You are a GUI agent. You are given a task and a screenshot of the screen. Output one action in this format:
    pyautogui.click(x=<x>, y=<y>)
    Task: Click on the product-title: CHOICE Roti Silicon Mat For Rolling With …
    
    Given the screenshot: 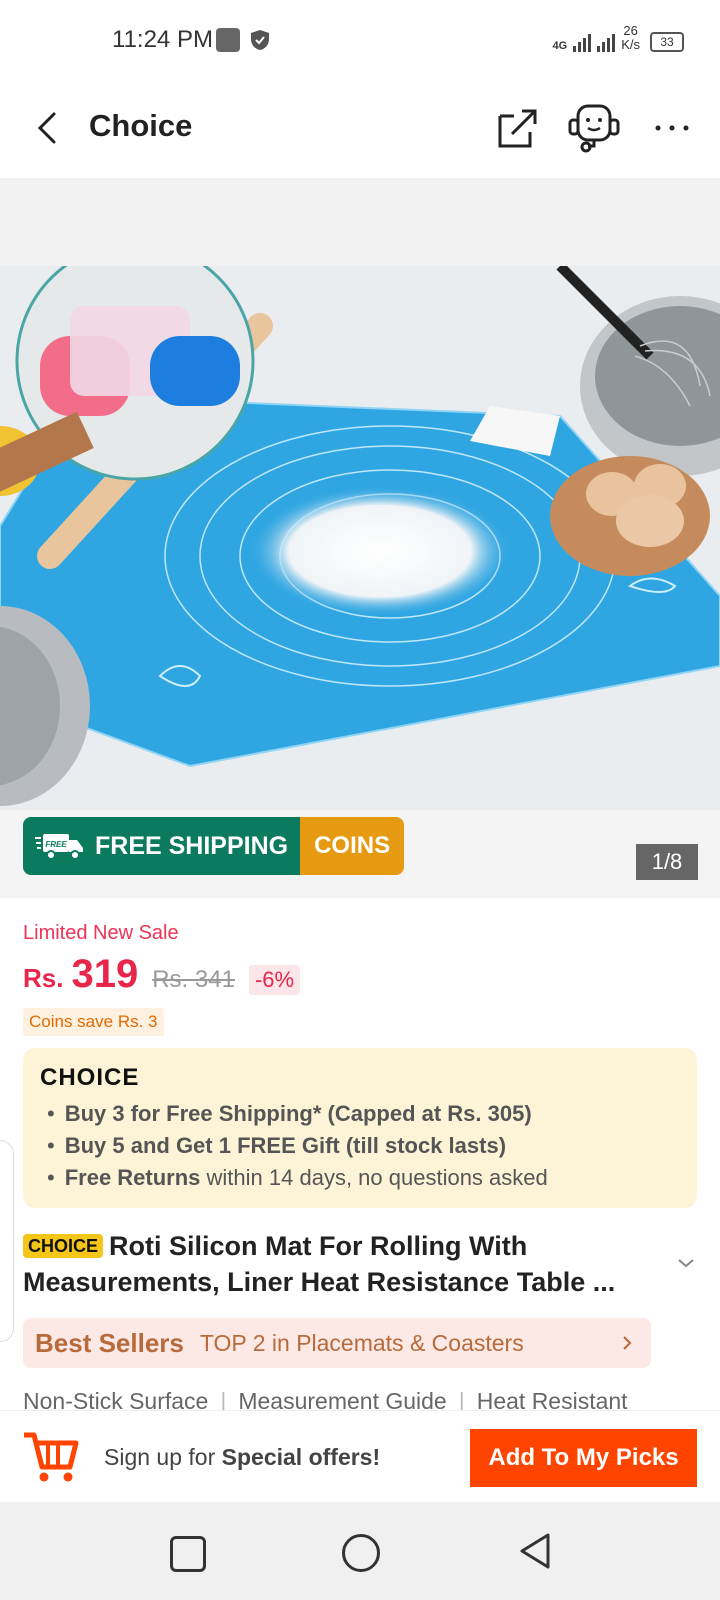 What is the action you would take?
    pyautogui.click(x=343, y=1264)
    